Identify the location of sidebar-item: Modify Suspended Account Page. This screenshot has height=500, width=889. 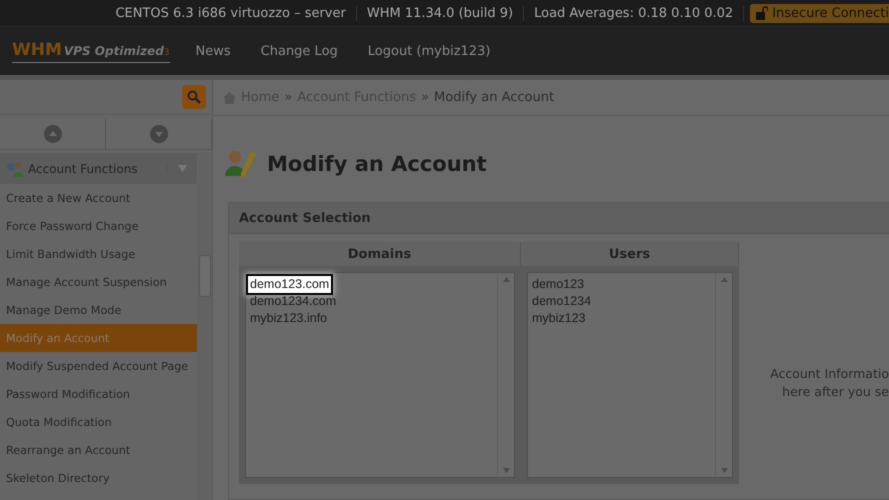
(98, 366).